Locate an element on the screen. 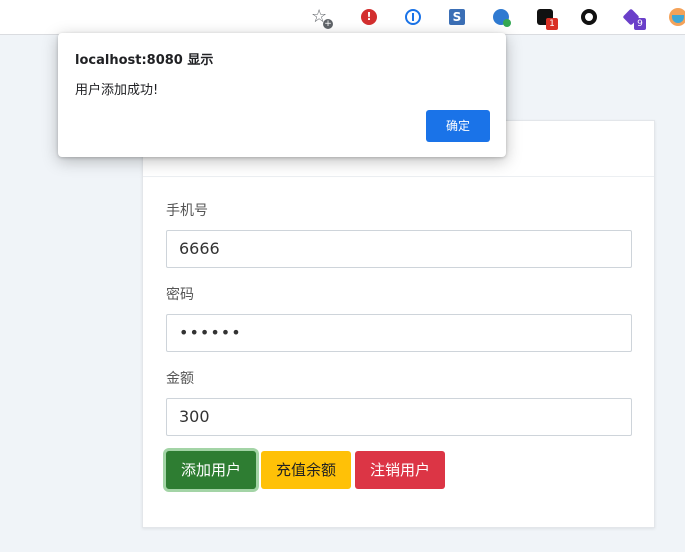 This screenshot has height=552, width=685. dialog-message: 用户添加成功! is located at coordinates (117, 90).